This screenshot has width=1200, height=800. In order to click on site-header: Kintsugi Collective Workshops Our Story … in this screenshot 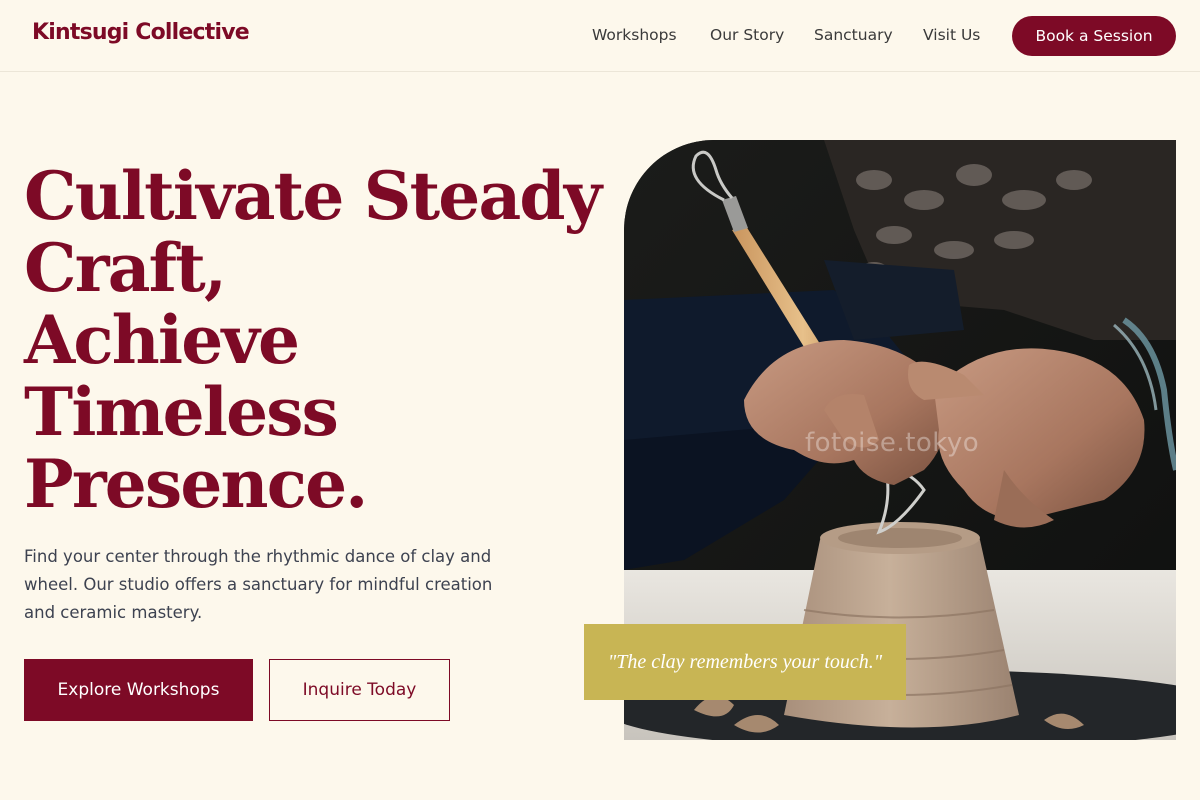, I will do `click(600, 36)`.